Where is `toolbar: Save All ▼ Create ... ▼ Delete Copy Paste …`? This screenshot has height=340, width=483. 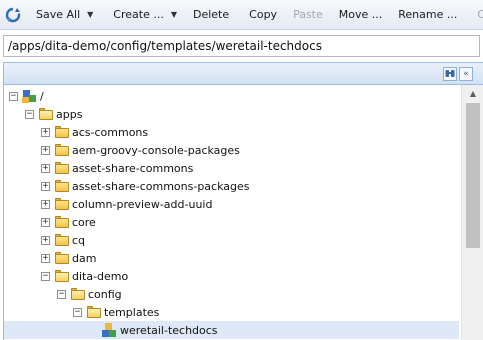
toolbar: Save All ▼ Create ... ▼ Delete Copy Paste … is located at coordinates (241, 15).